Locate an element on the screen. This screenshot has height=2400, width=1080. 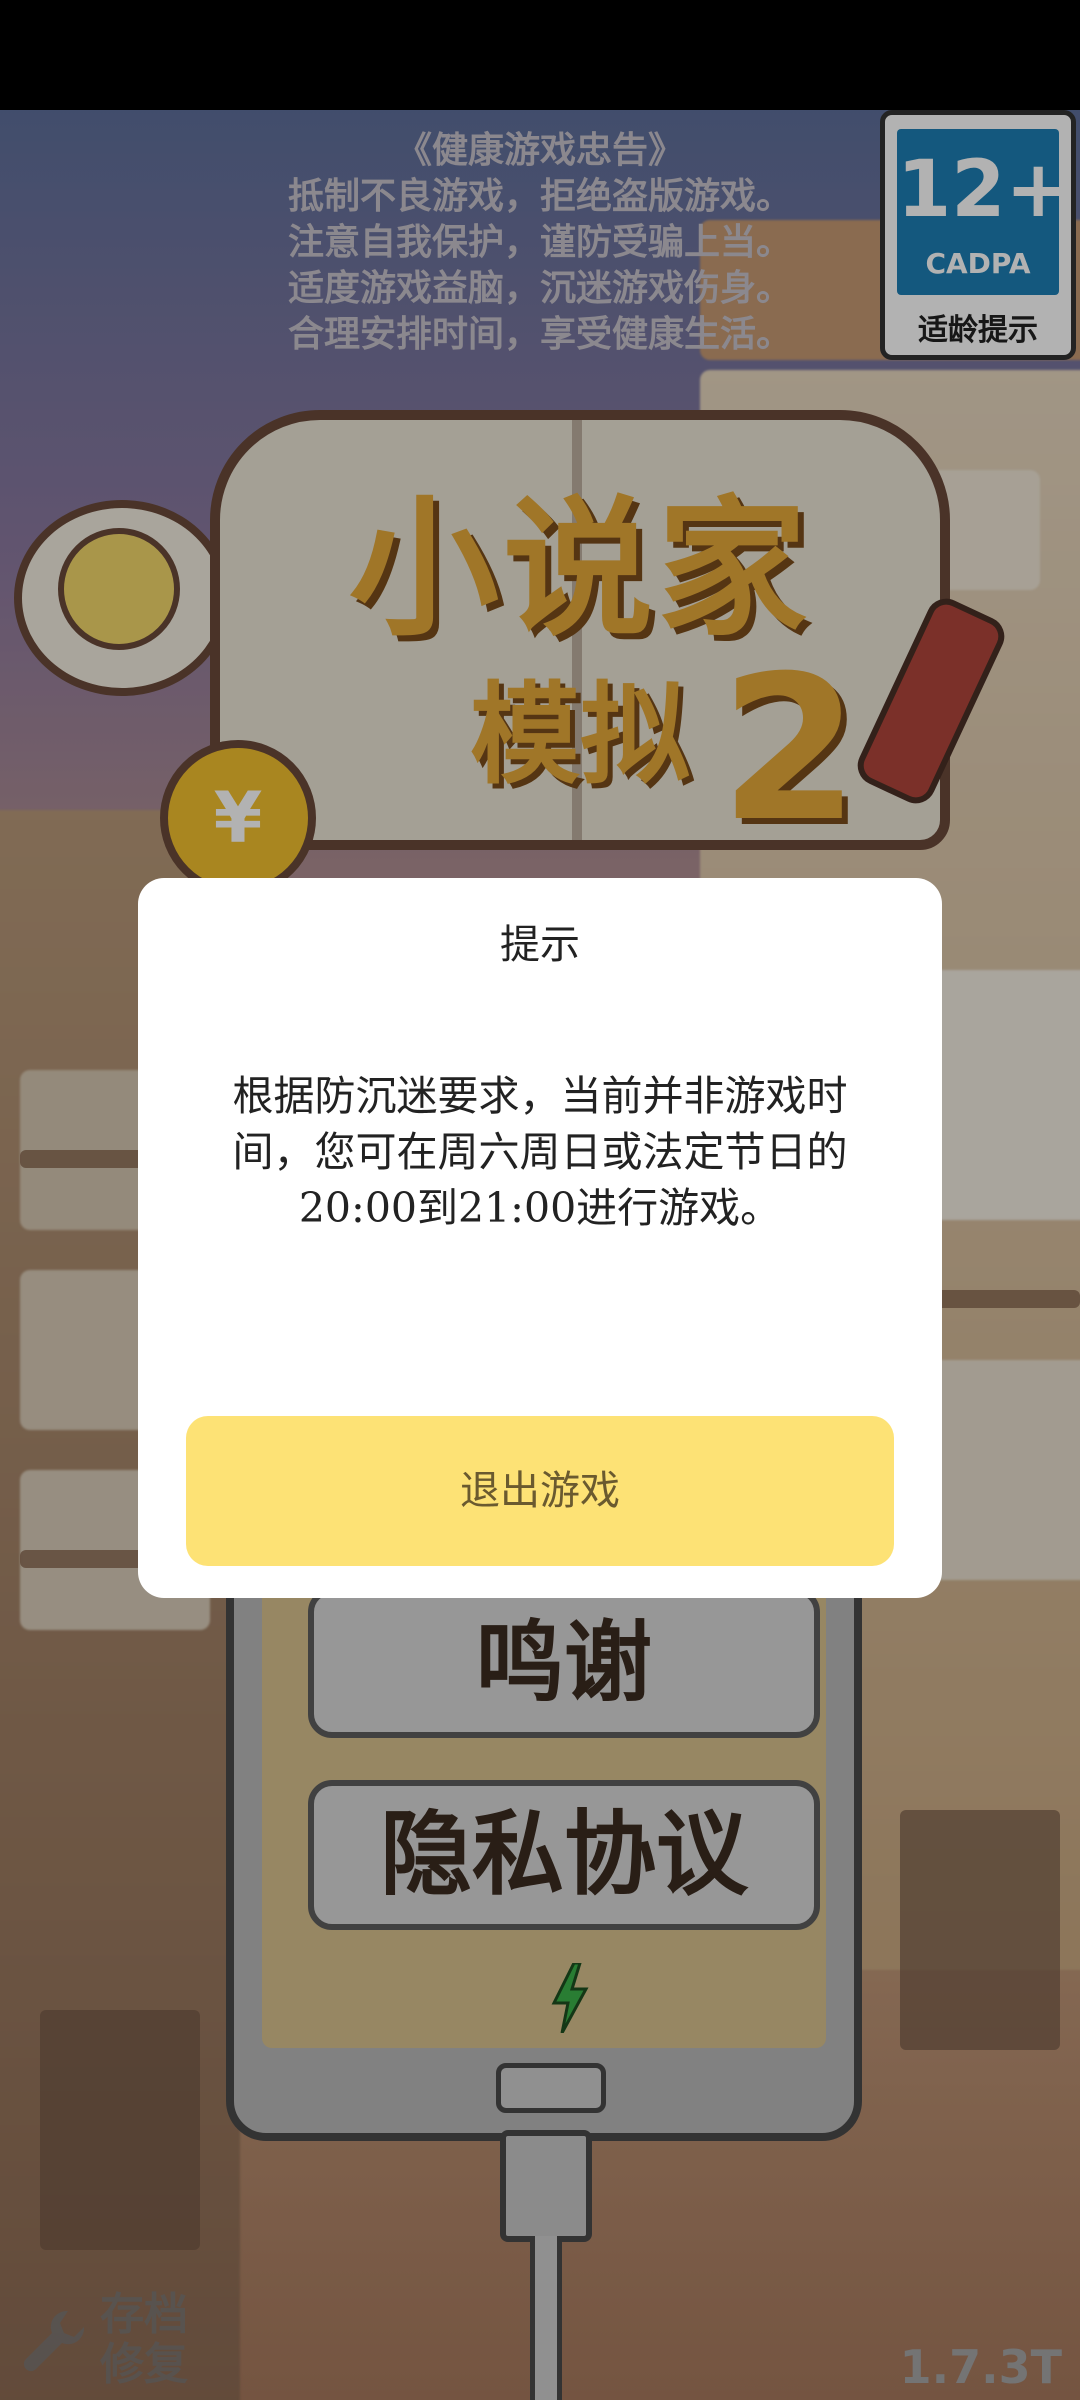
status-bar is located at coordinates (540, 55).